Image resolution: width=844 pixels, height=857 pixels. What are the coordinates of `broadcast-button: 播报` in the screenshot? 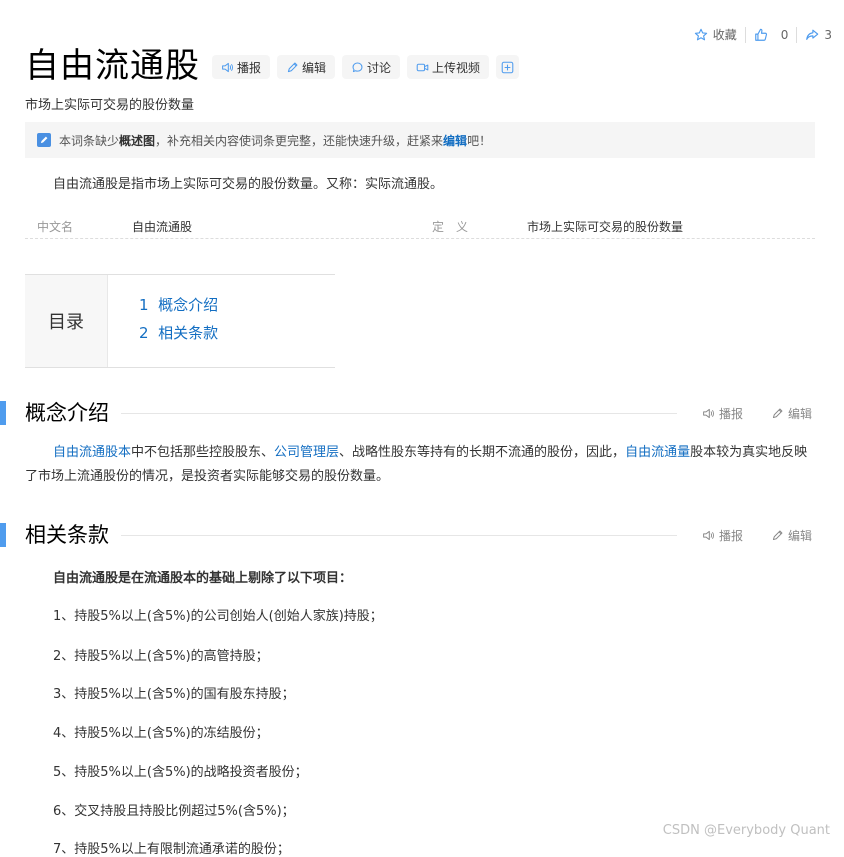 It's located at (241, 67).